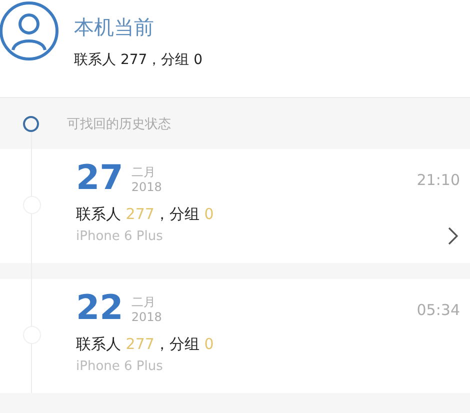 Image resolution: width=470 pixels, height=413 pixels. I want to click on device-title: 本机当前, so click(114, 27).